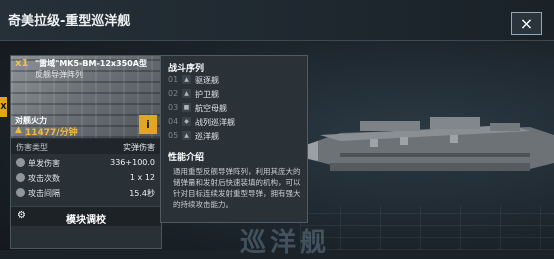 This screenshot has width=554, height=259. I want to click on floor-grid, so click(427, 227).